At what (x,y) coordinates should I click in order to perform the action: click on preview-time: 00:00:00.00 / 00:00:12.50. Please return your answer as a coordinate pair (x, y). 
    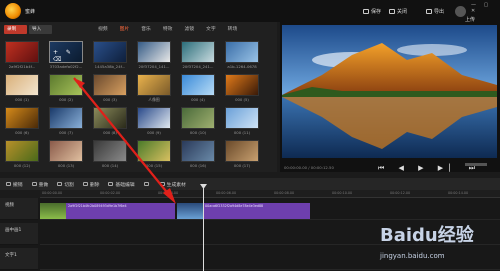
    Looking at the image, I should click on (309, 167).